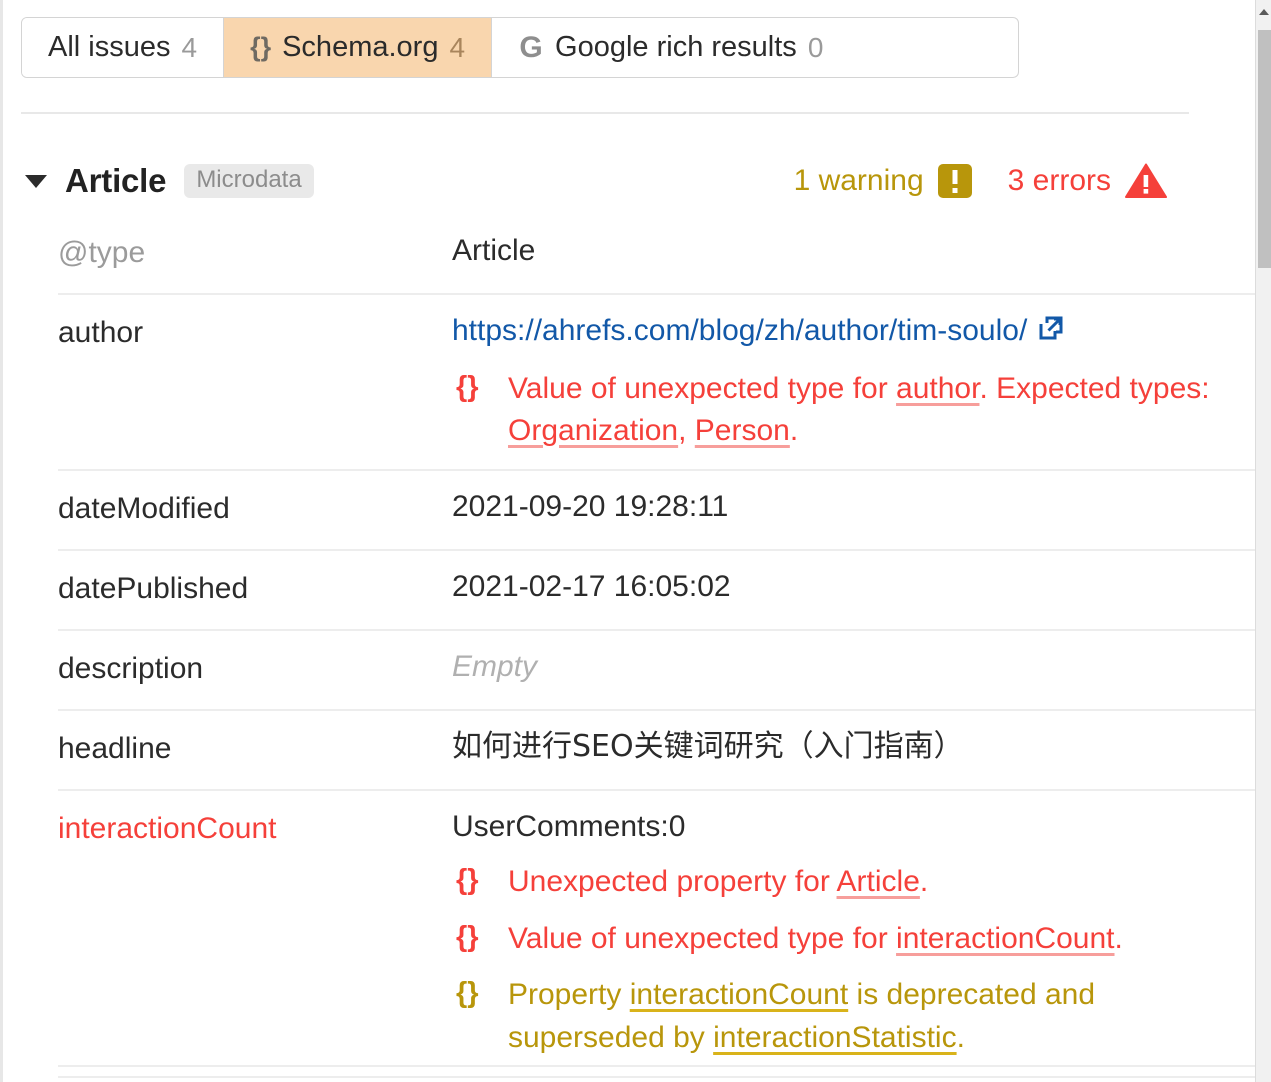 Image resolution: width=1271 pixels, height=1082 pixels. I want to click on scroll-up-arrow-icon, so click(1264, 12).